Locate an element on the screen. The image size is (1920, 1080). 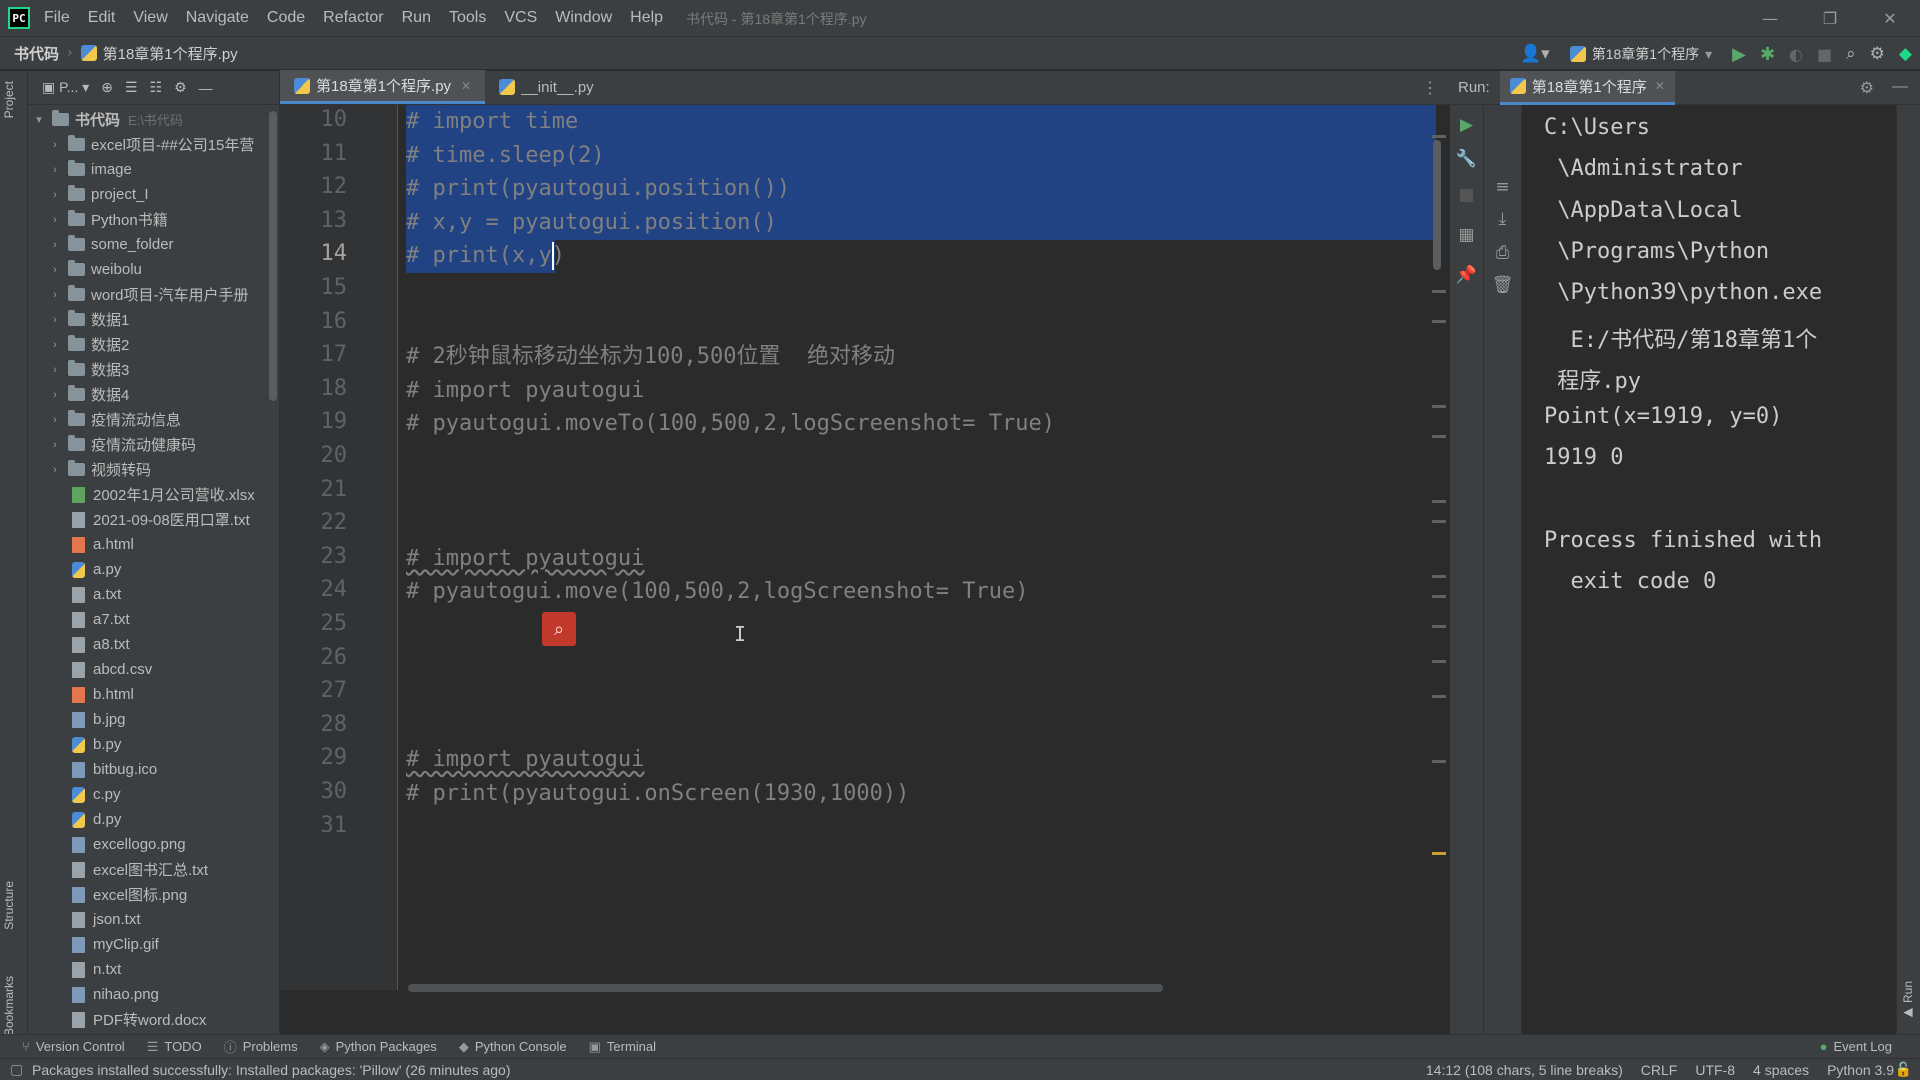
tree-item: excel图书汇总.txt is located at coordinates (153, 869).